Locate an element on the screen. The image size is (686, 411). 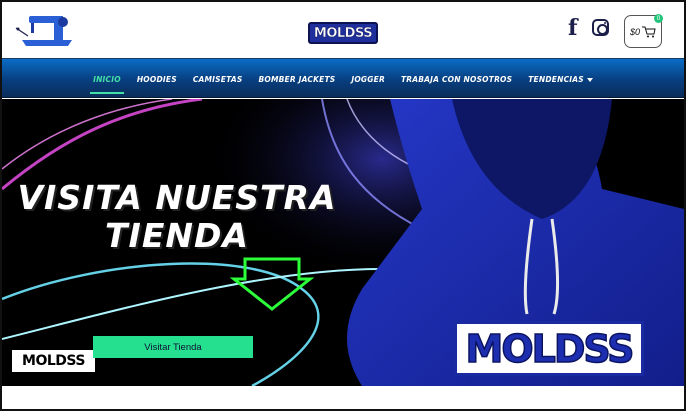
hero-headline-line2: TIENDA is located at coordinates (177, 235).